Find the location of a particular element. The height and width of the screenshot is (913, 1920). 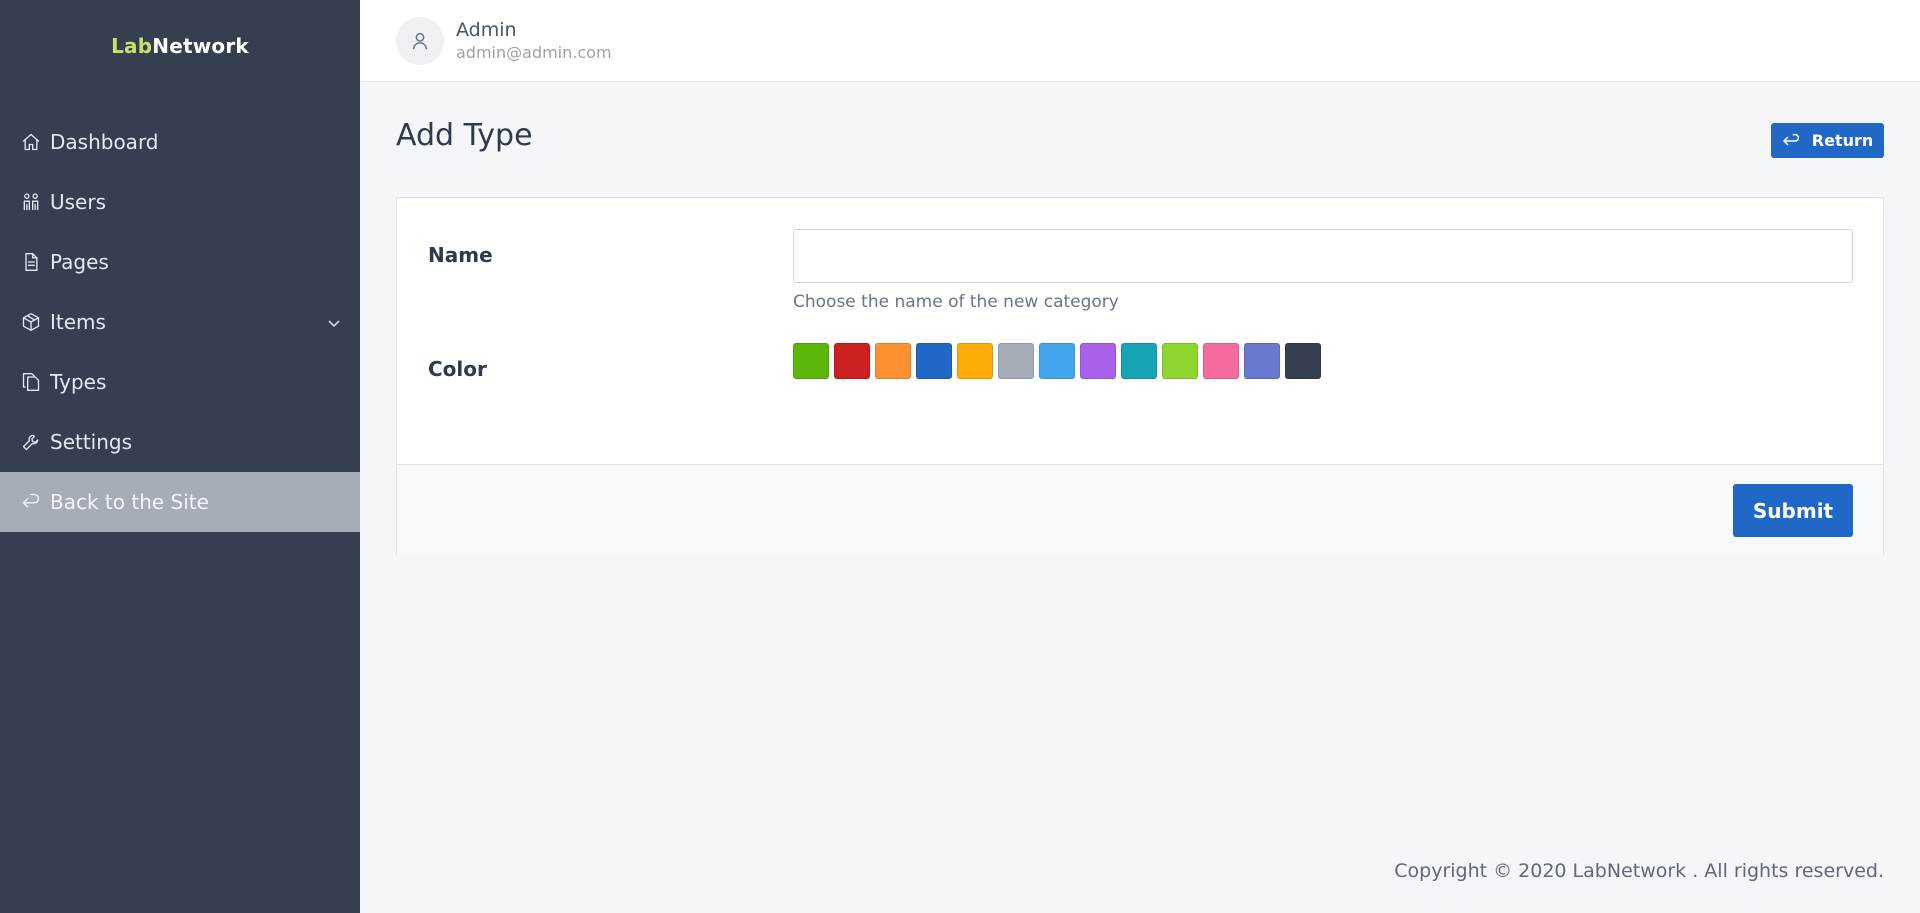

sidebar-item-dashboard: Dashboard is located at coordinates (180, 142).